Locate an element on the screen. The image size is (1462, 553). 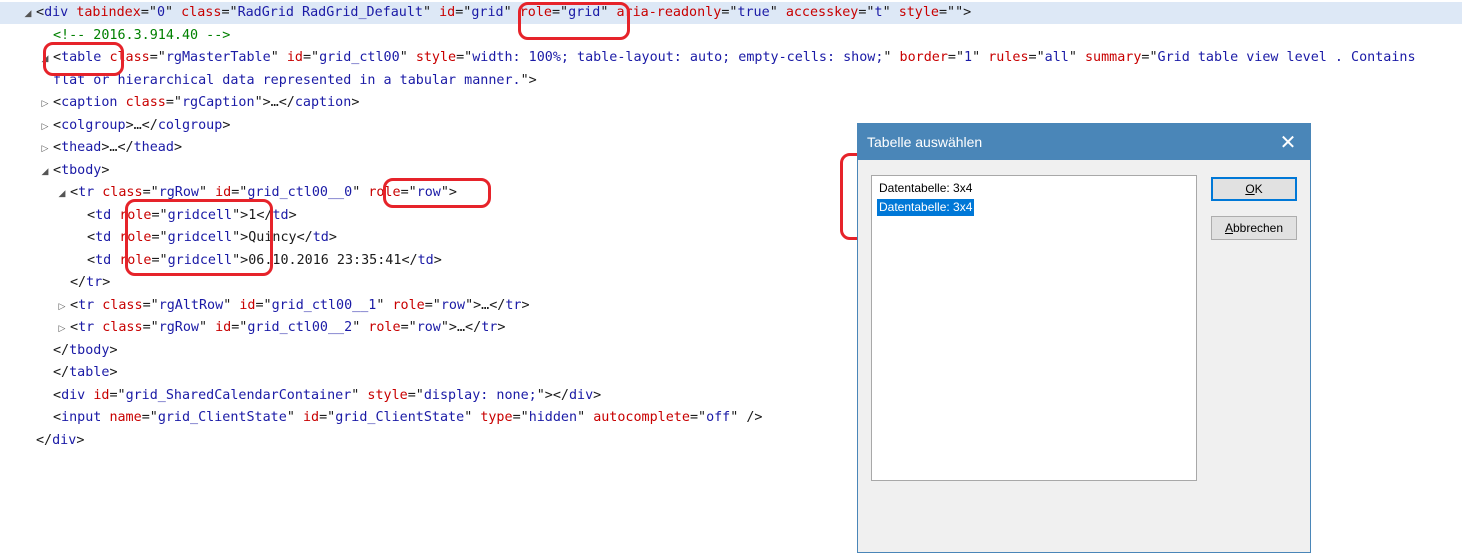
tree-node: ▷ <caption class="rgCaption">…</caption> is located at coordinates (180, 103).